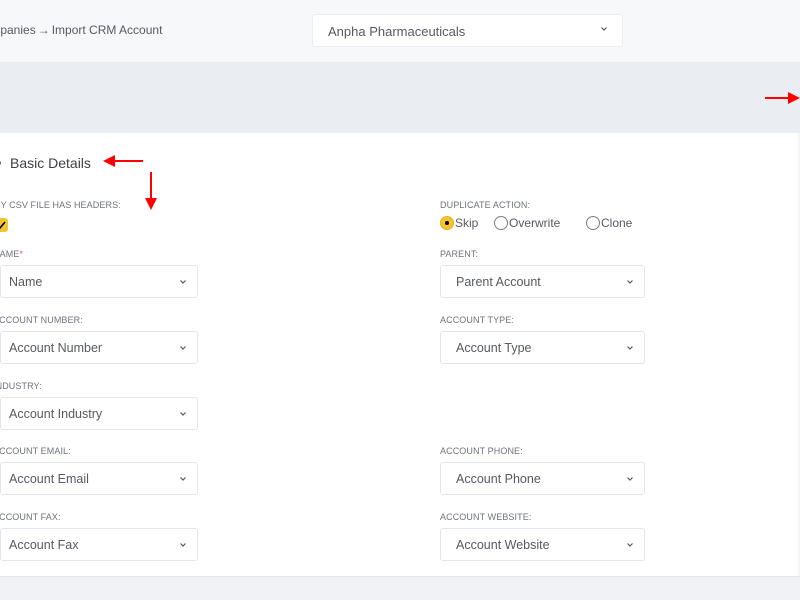 The height and width of the screenshot is (600, 800). I want to click on breadcrumb: Companies→Import CRM Account, so click(81, 30).